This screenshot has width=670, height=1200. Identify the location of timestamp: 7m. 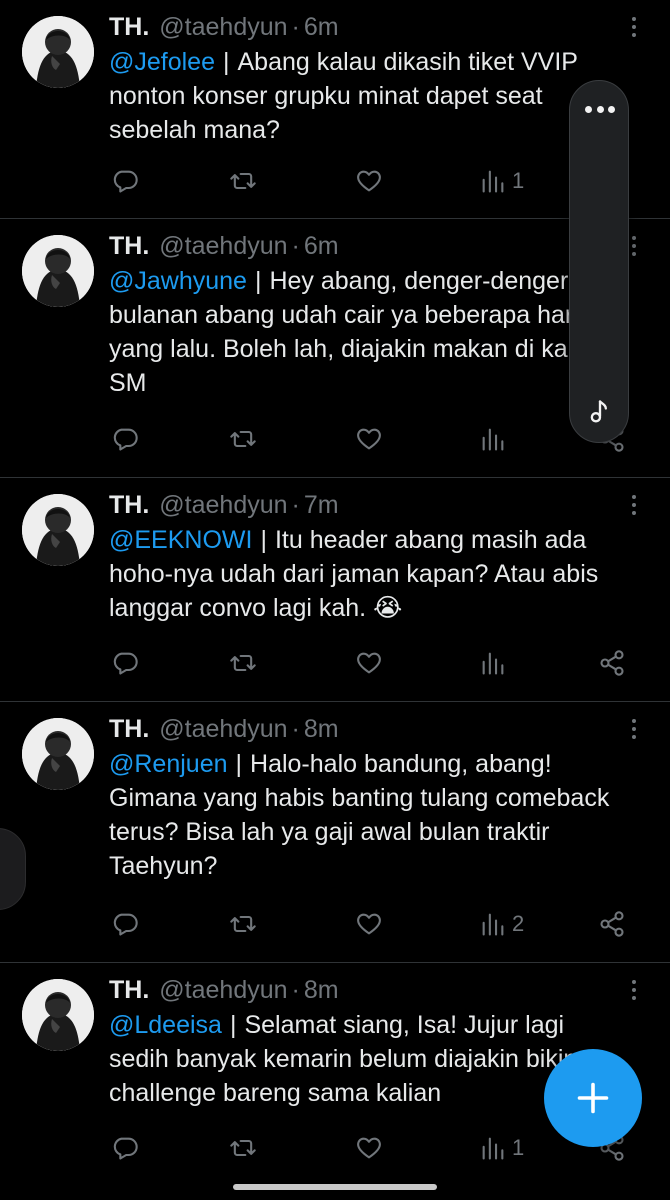
(321, 505).